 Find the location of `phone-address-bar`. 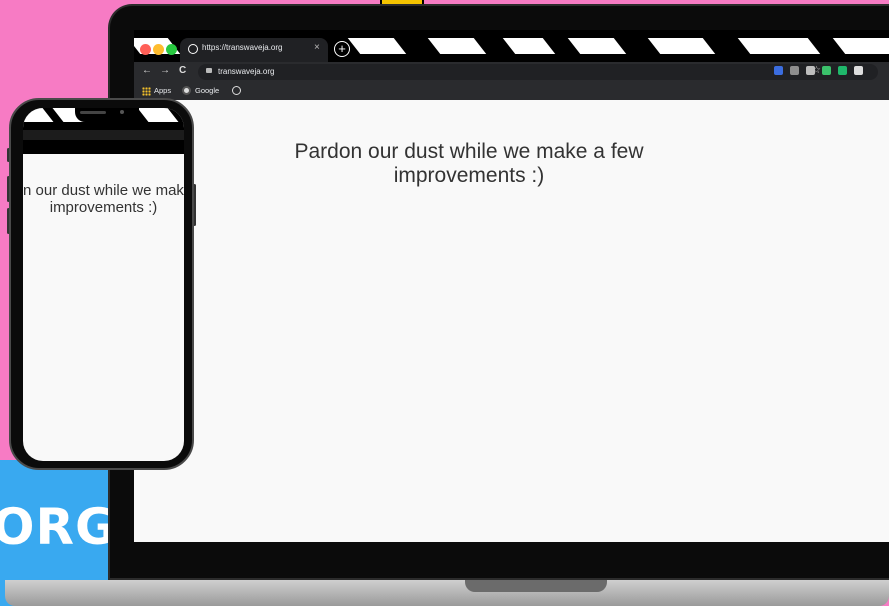

phone-address-bar is located at coordinates (103, 135).